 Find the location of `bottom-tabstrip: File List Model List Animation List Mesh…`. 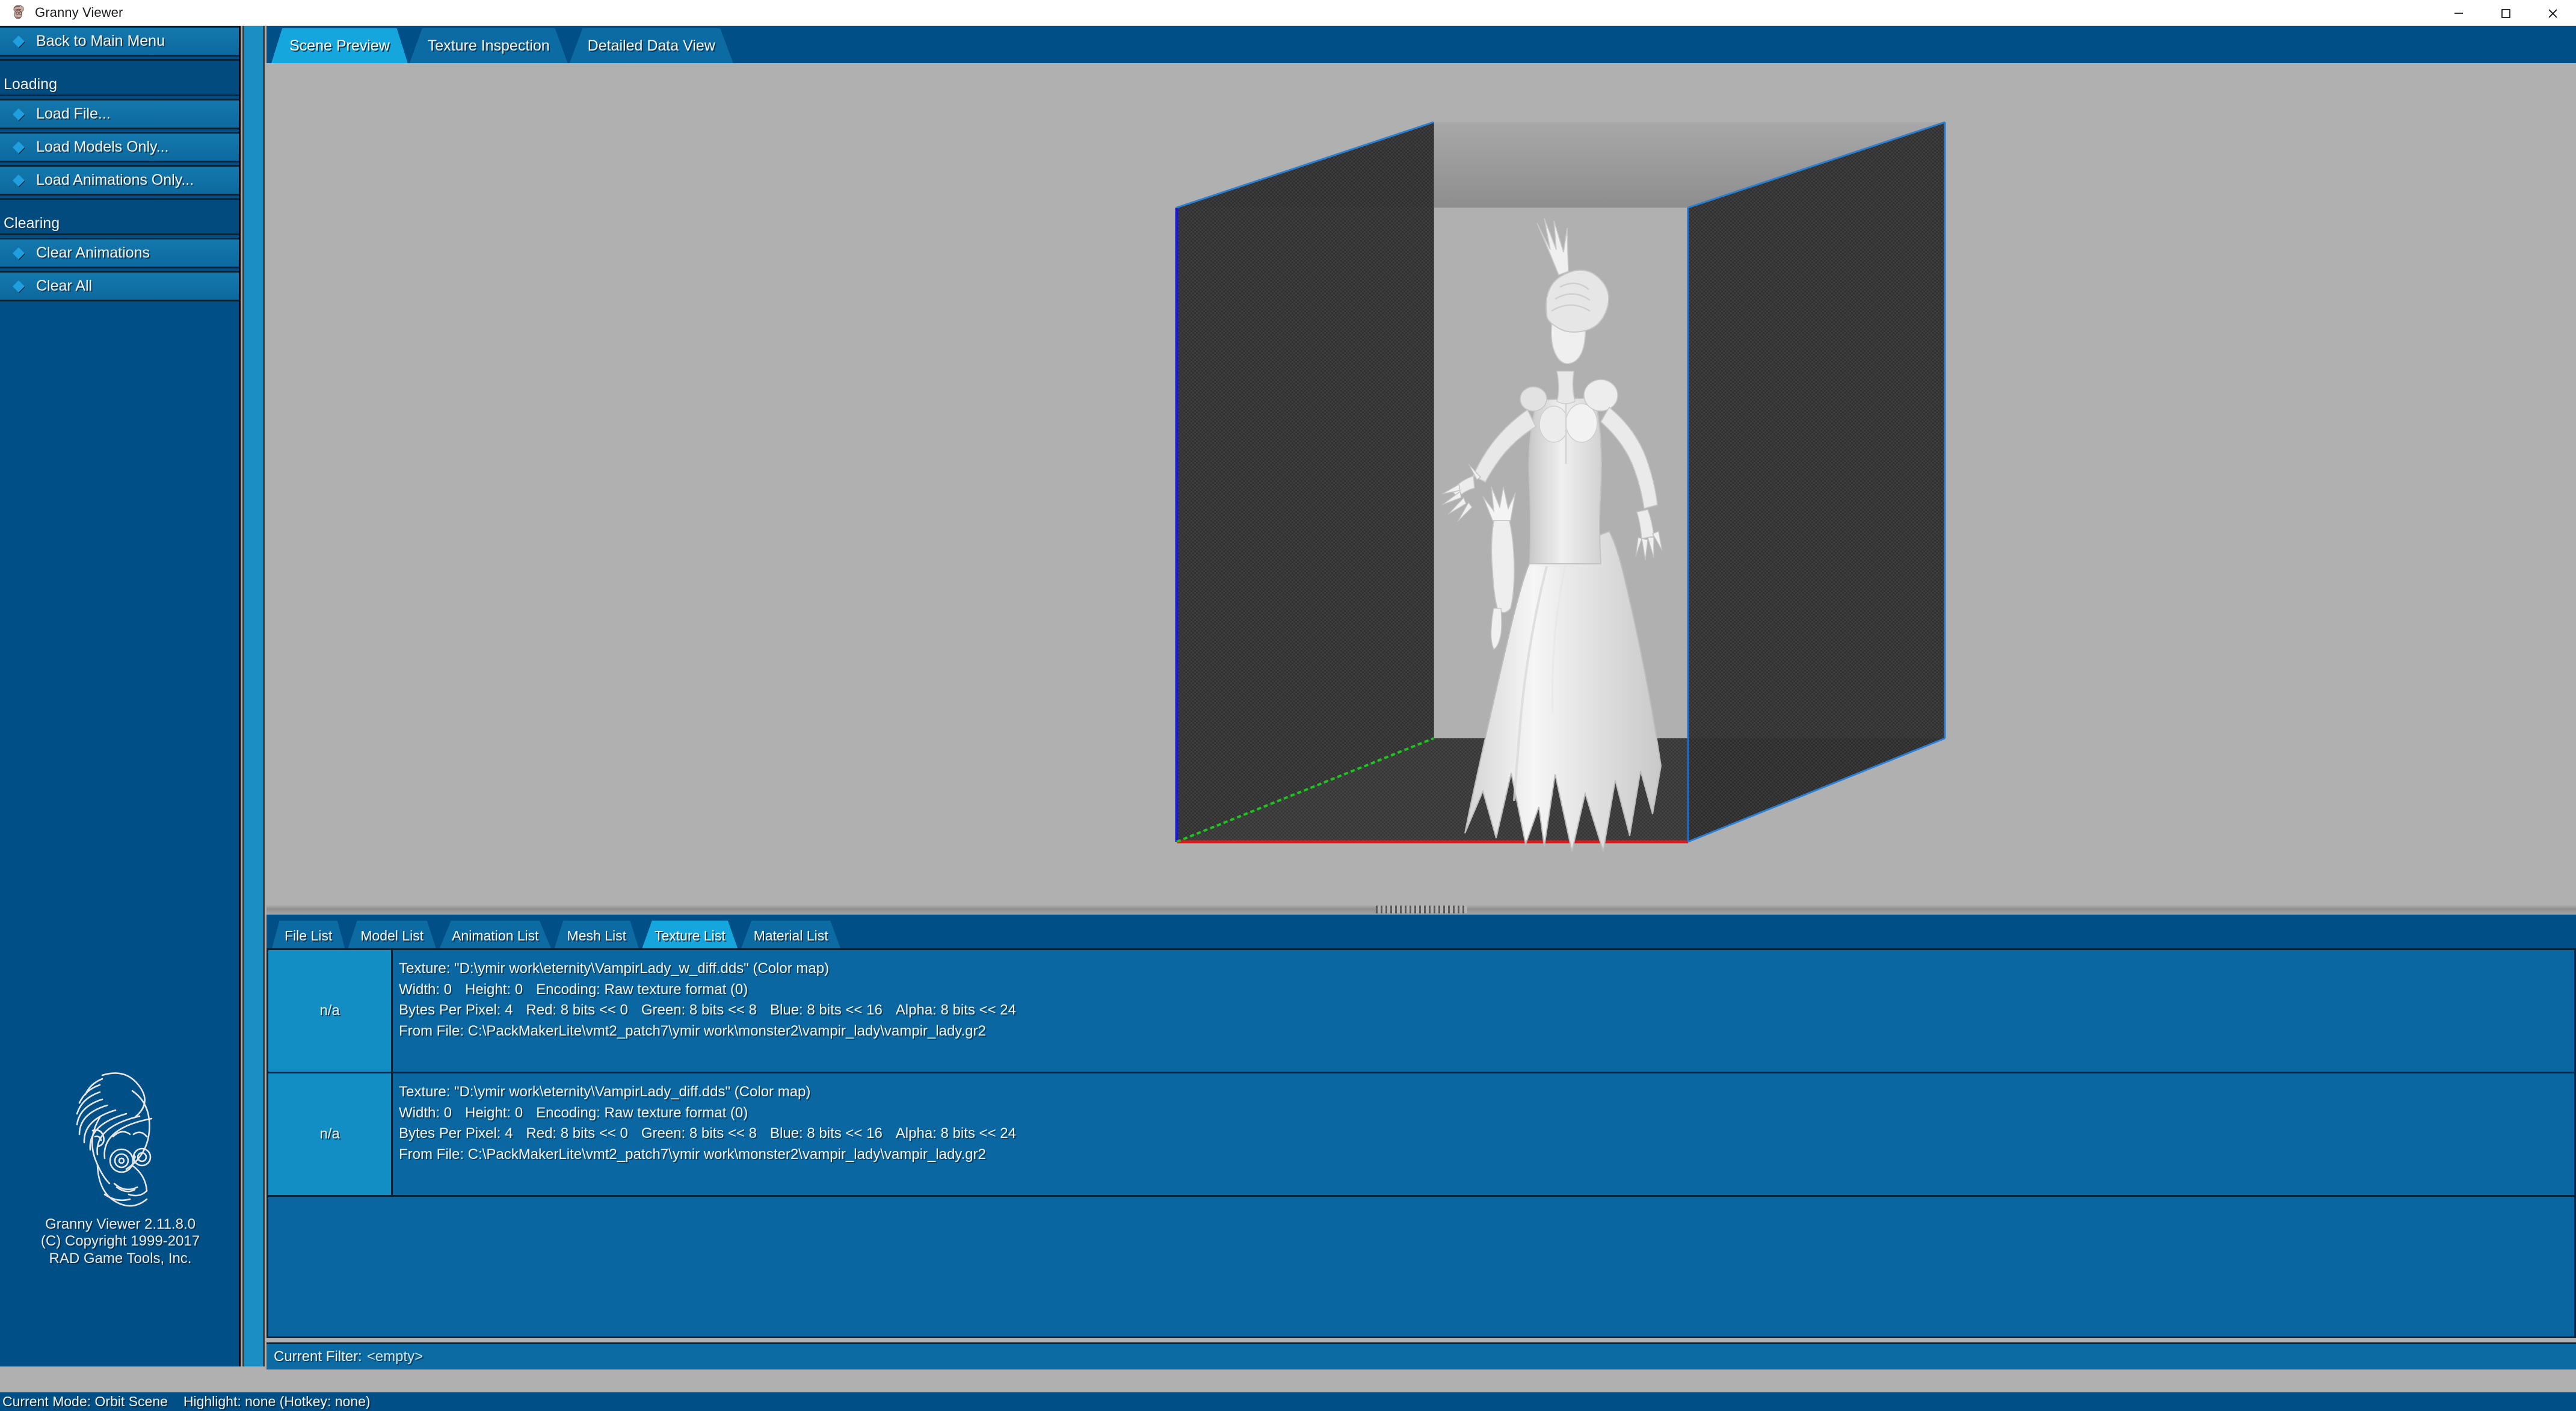

bottom-tabstrip: File List Model List Animation List Mesh… is located at coordinates (1421, 933).